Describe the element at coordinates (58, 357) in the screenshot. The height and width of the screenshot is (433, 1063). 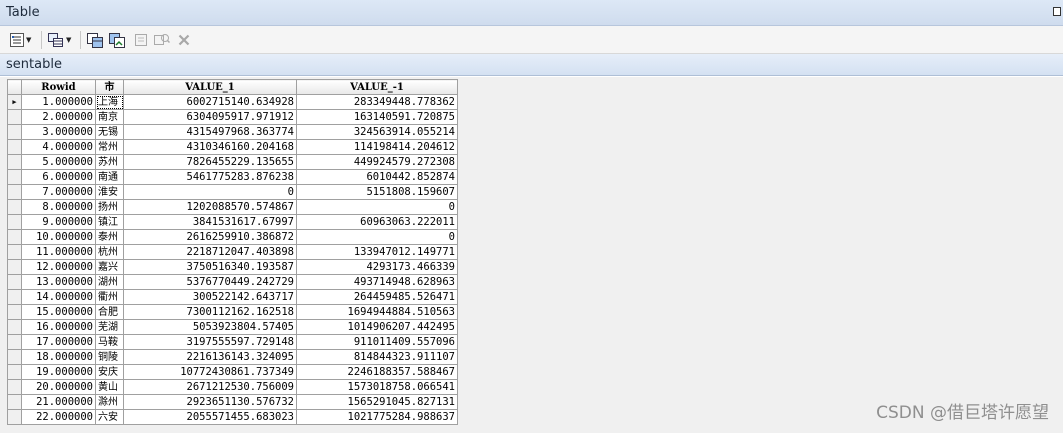
I see `cell-rowid: 18.000000` at that location.